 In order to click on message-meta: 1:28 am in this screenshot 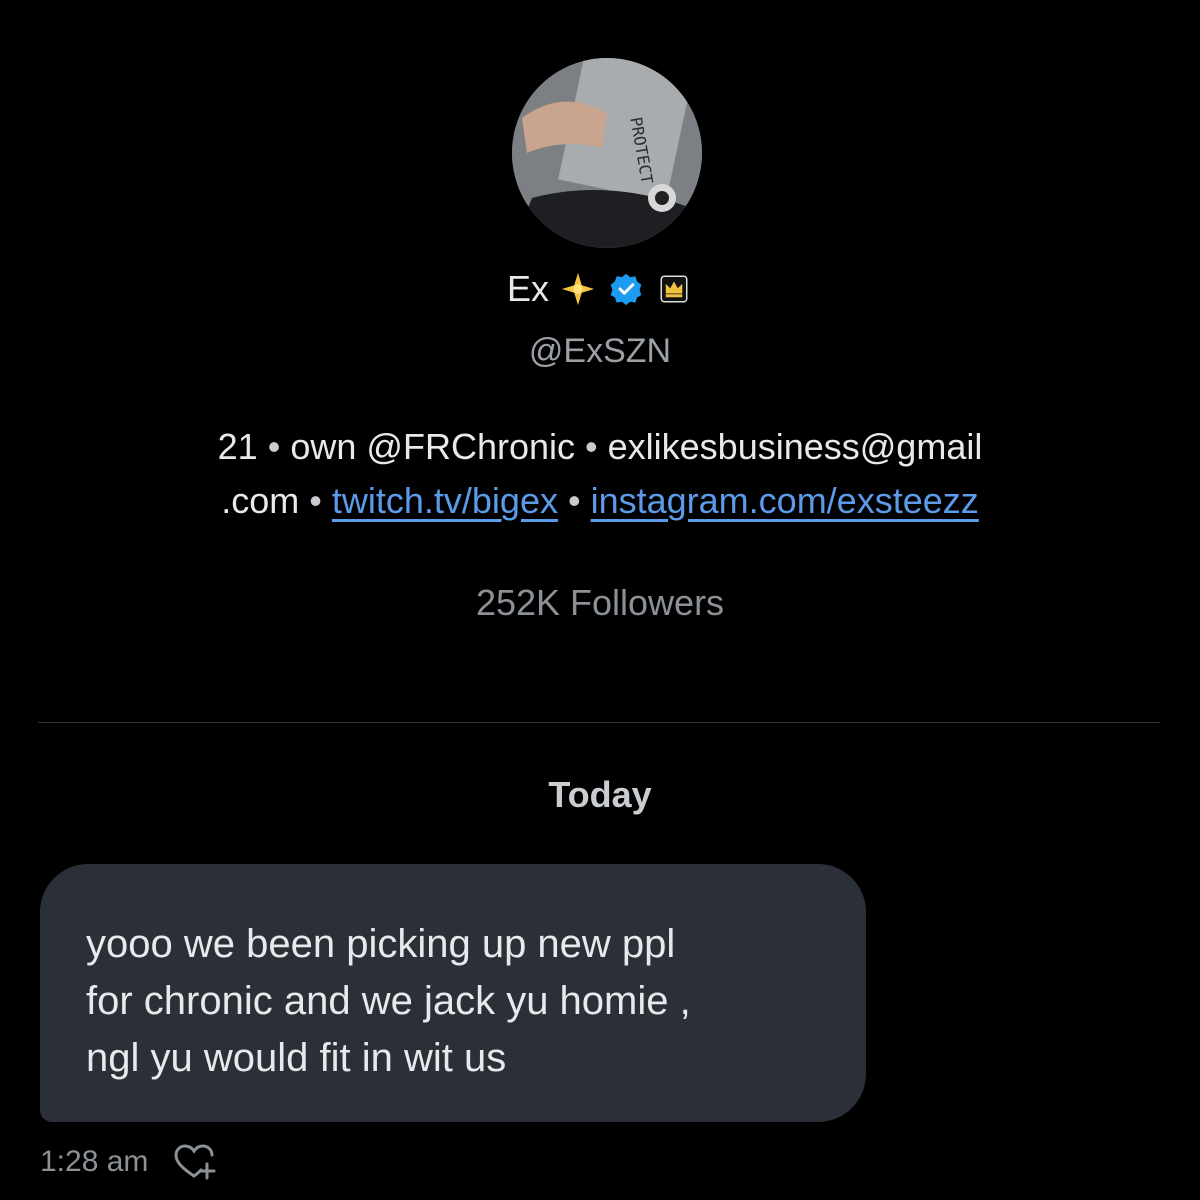, I will do `click(128, 1162)`.